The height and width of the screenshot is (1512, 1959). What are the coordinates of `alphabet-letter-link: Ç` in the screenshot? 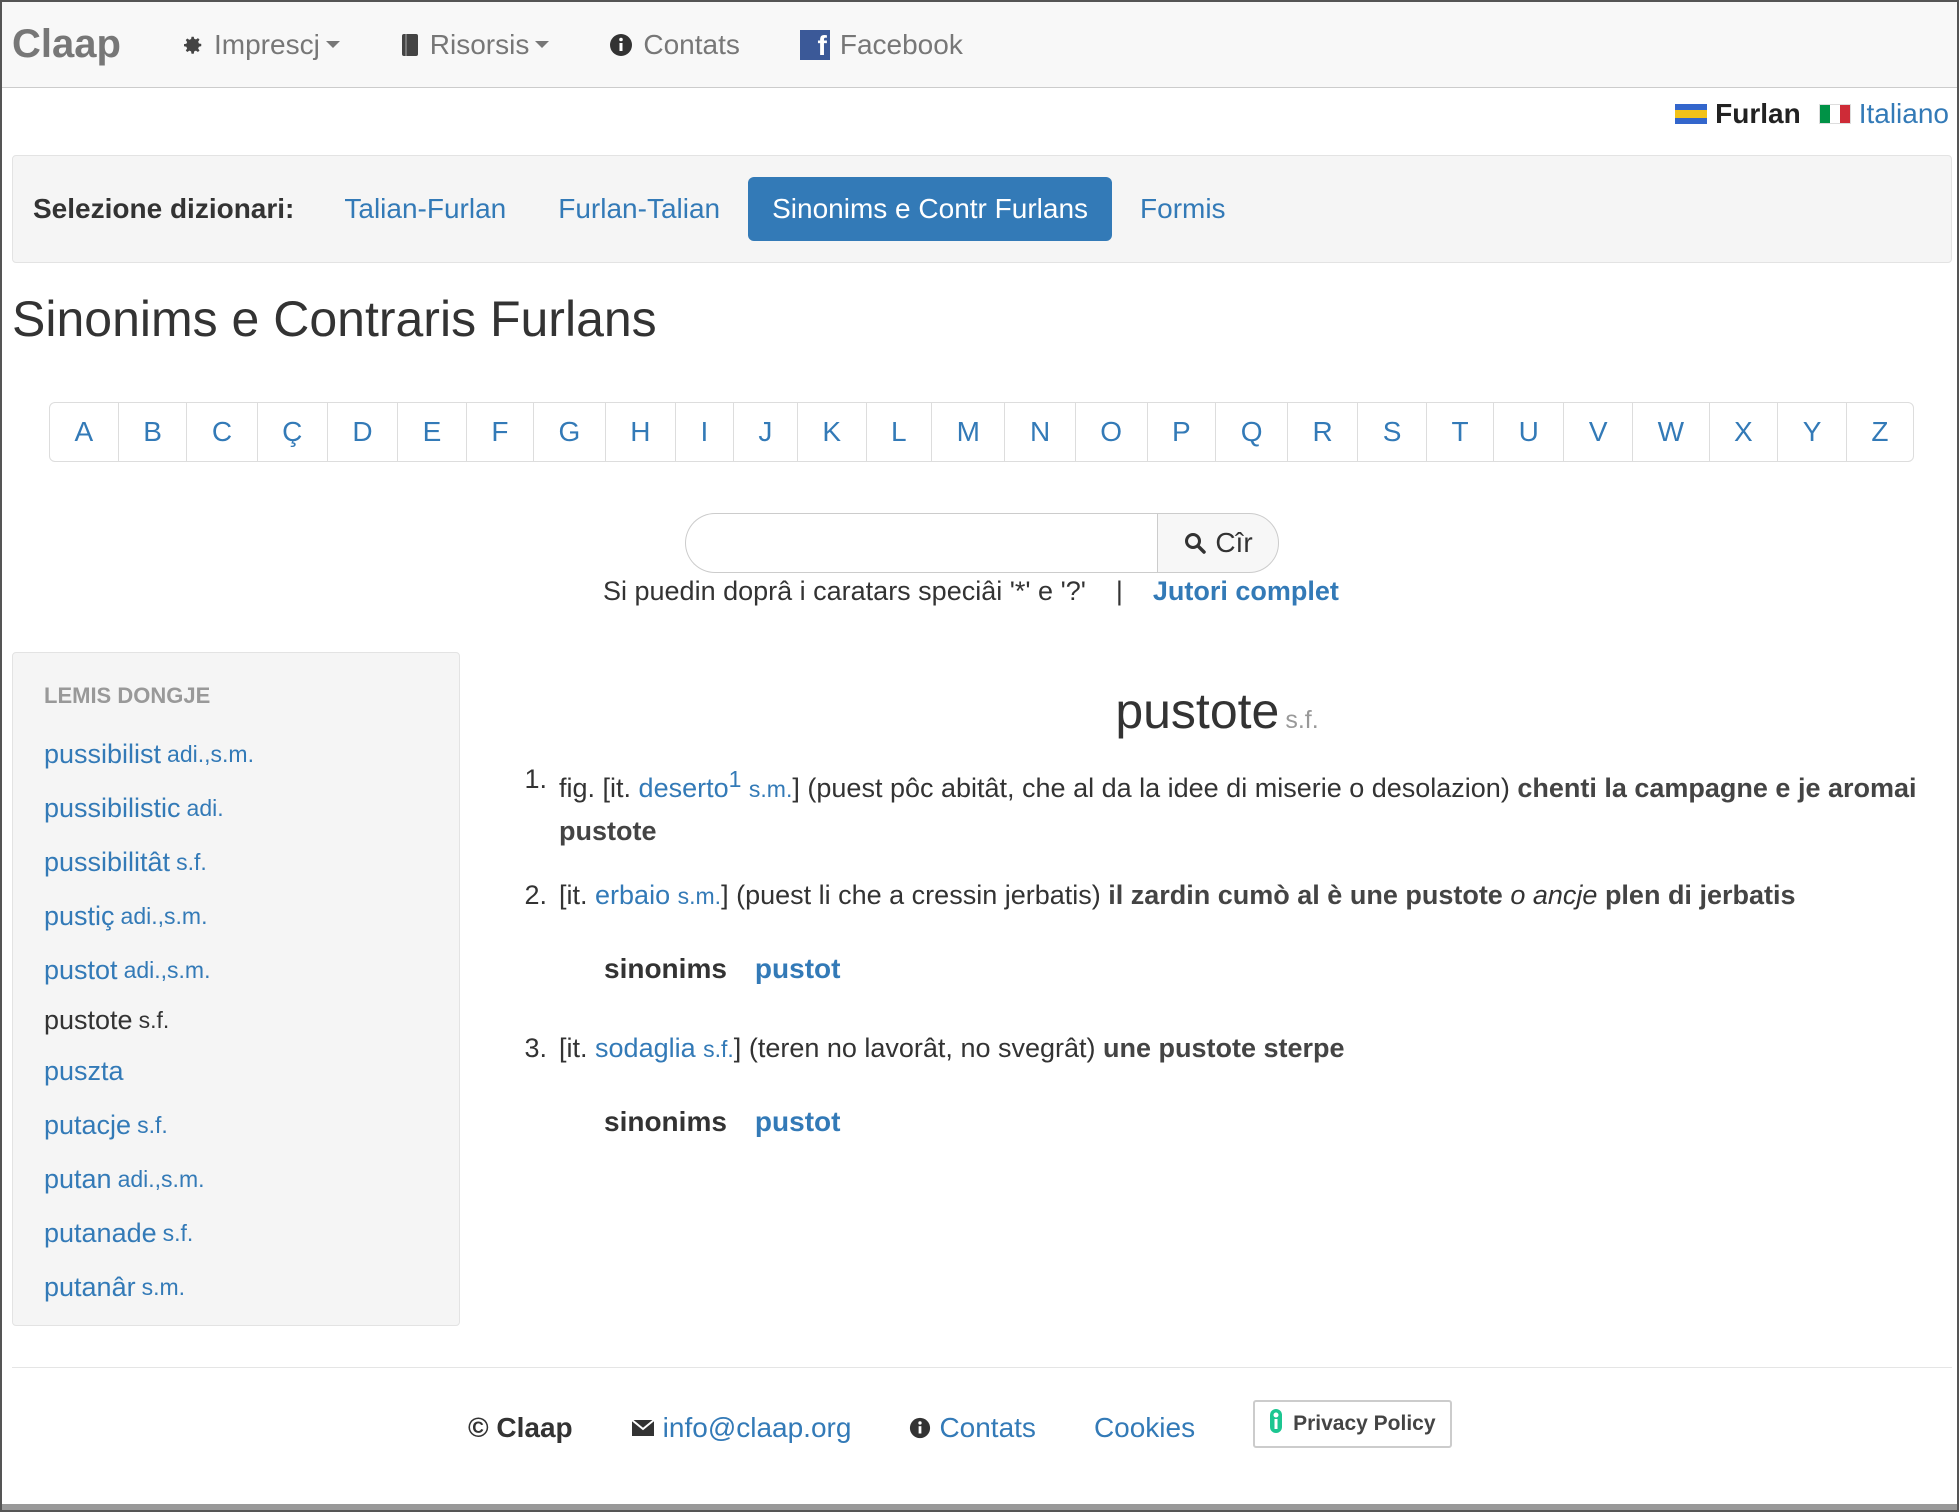 It's located at (293, 432).